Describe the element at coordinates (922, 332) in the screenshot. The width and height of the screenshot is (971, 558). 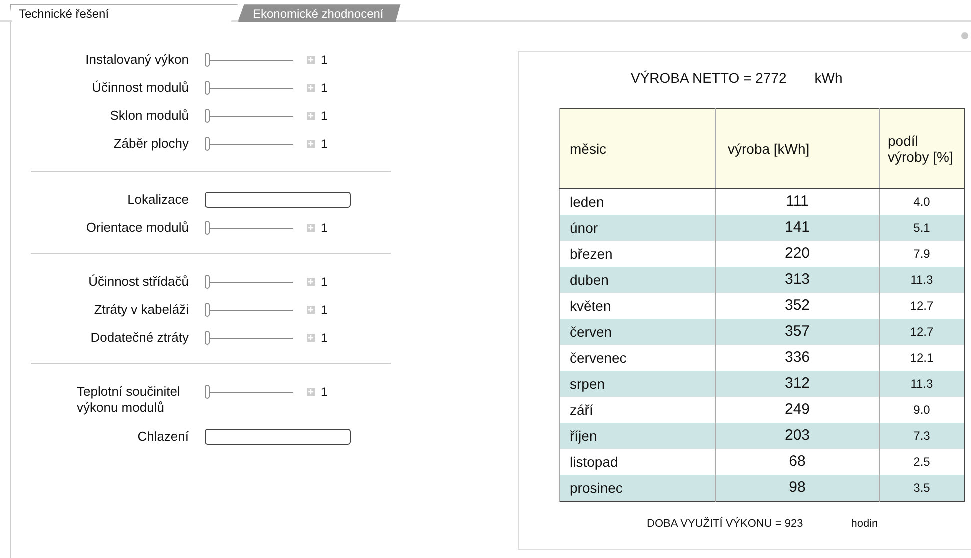
I see `table-cell: 12.7` at that location.